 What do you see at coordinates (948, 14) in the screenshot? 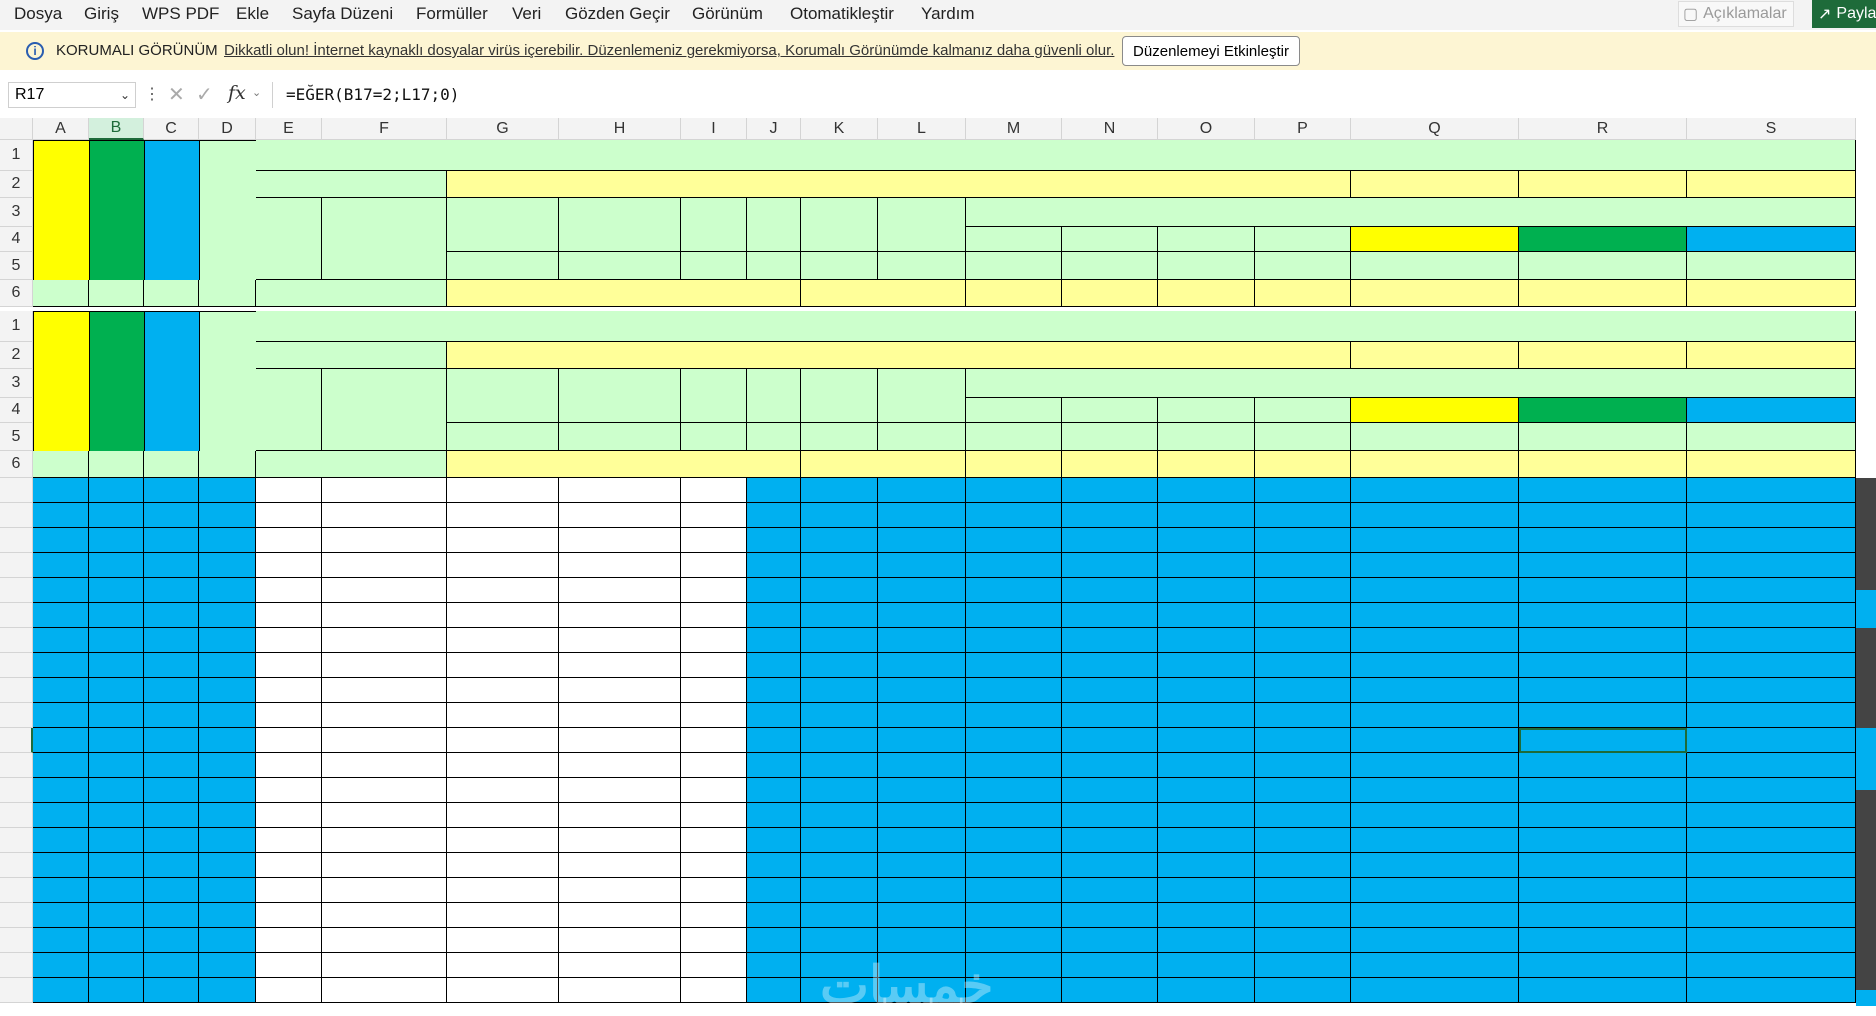
I see `menu-item: Yardım` at bounding box center [948, 14].